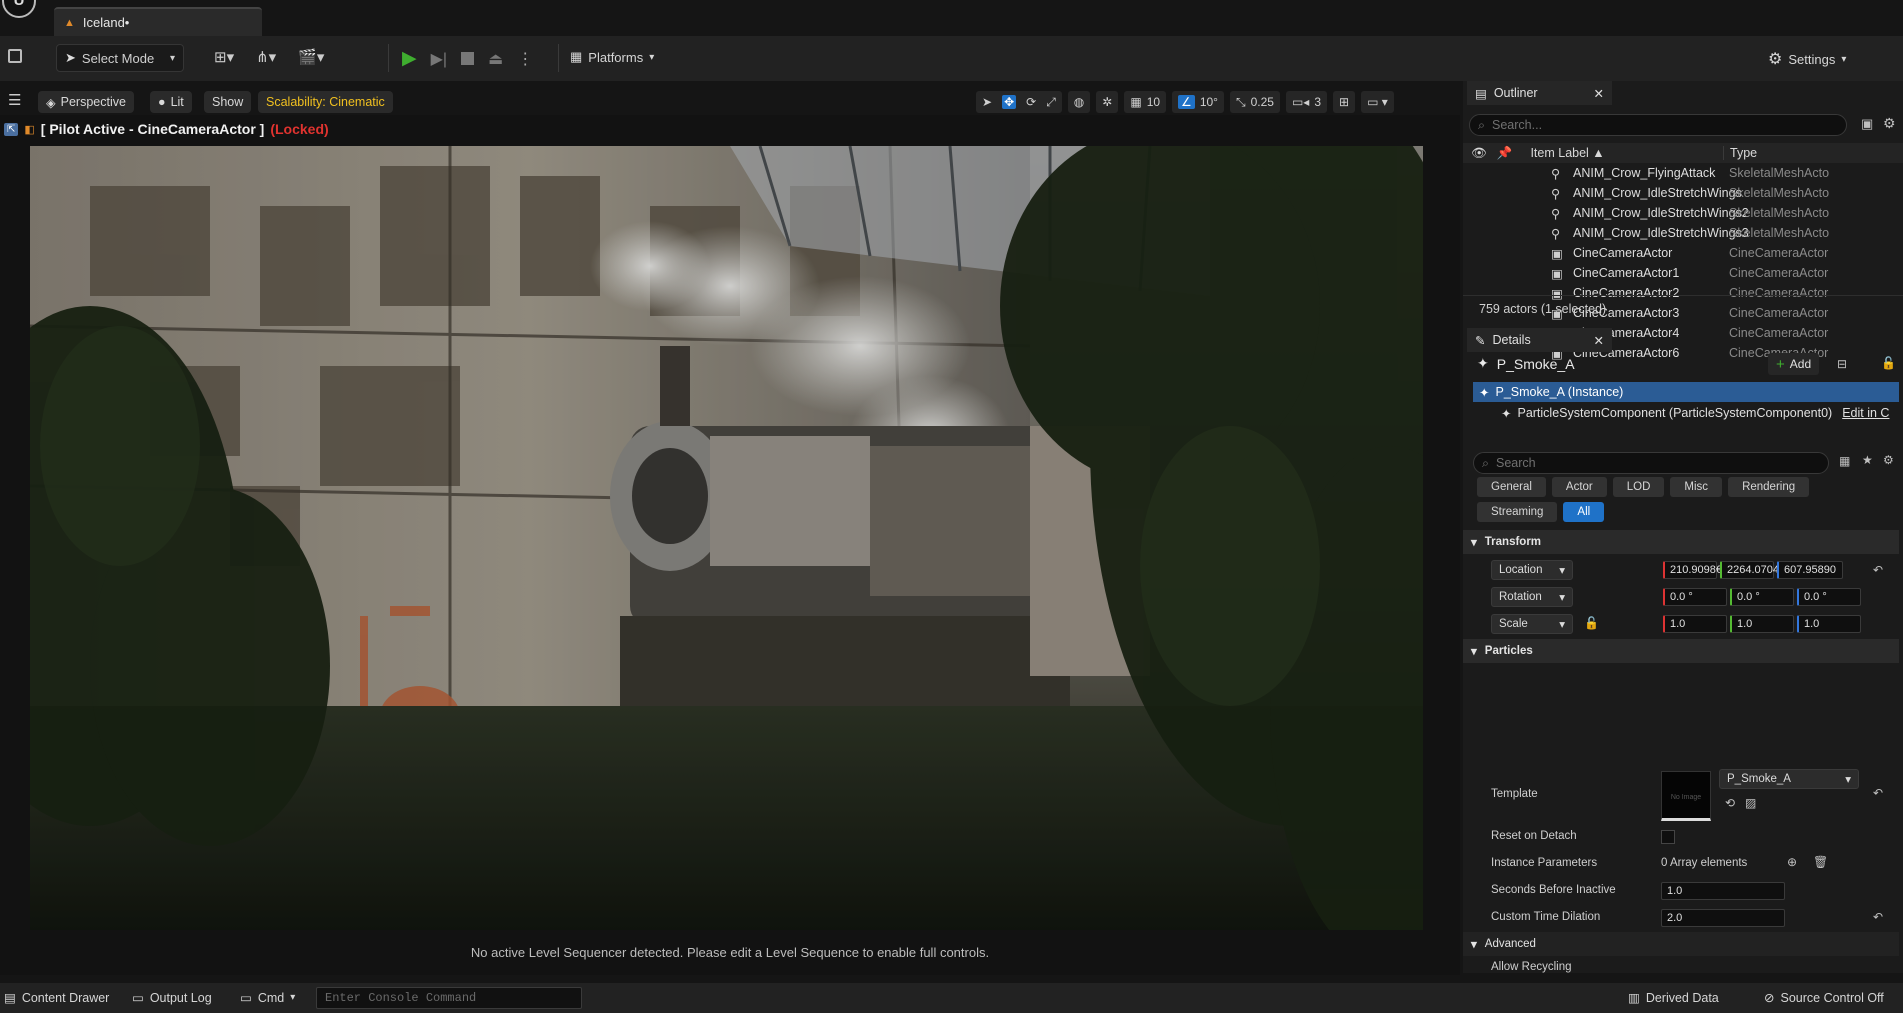 Image resolution: width=1903 pixels, height=1013 pixels. Describe the element at coordinates (1651, 463) in the screenshot. I see `details-search-input: ⌕ Search` at that location.